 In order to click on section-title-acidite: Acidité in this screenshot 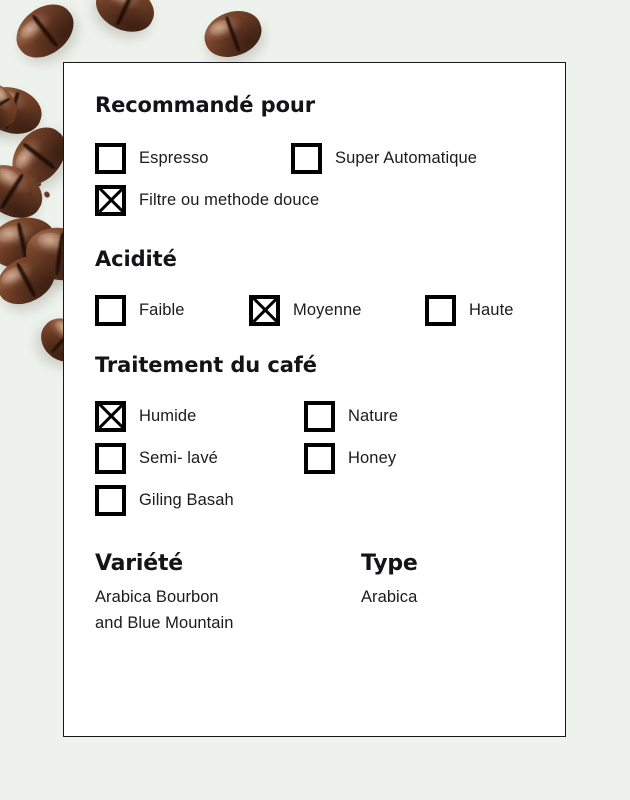, I will do `click(136, 259)`.